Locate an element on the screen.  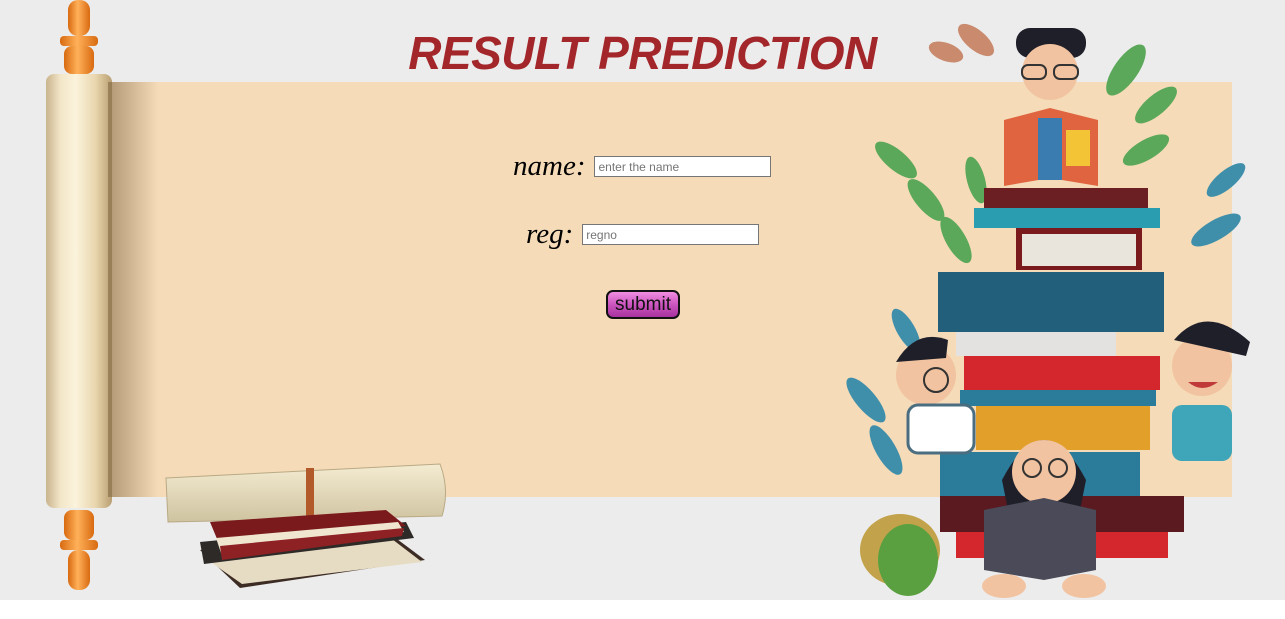
scroll-roll-left is located at coordinates (79, 291).